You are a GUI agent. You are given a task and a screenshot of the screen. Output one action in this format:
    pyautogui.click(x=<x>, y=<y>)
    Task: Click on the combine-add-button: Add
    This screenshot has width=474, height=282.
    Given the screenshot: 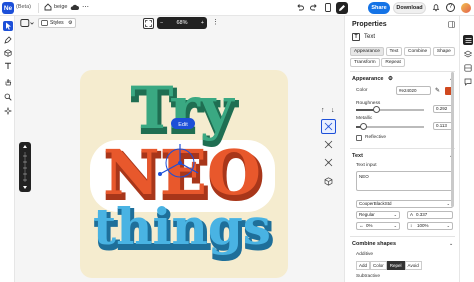 What is the action you would take?
    pyautogui.click(x=363, y=265)
    